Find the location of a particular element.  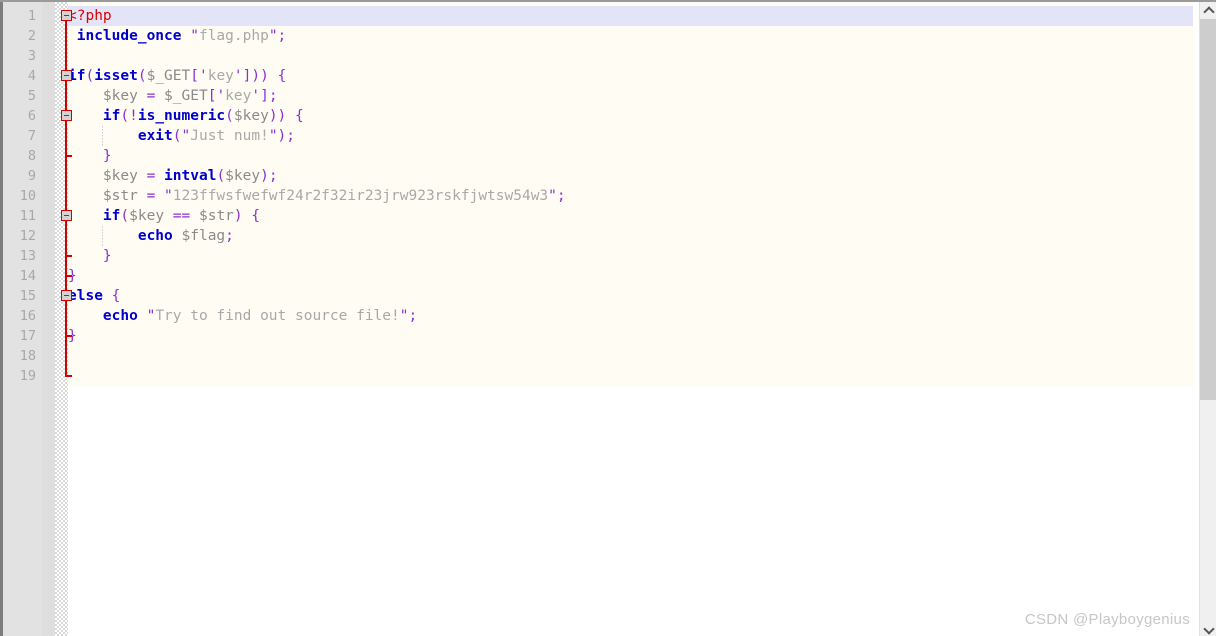

line-number: 12 is located at coordinates (27, 236).